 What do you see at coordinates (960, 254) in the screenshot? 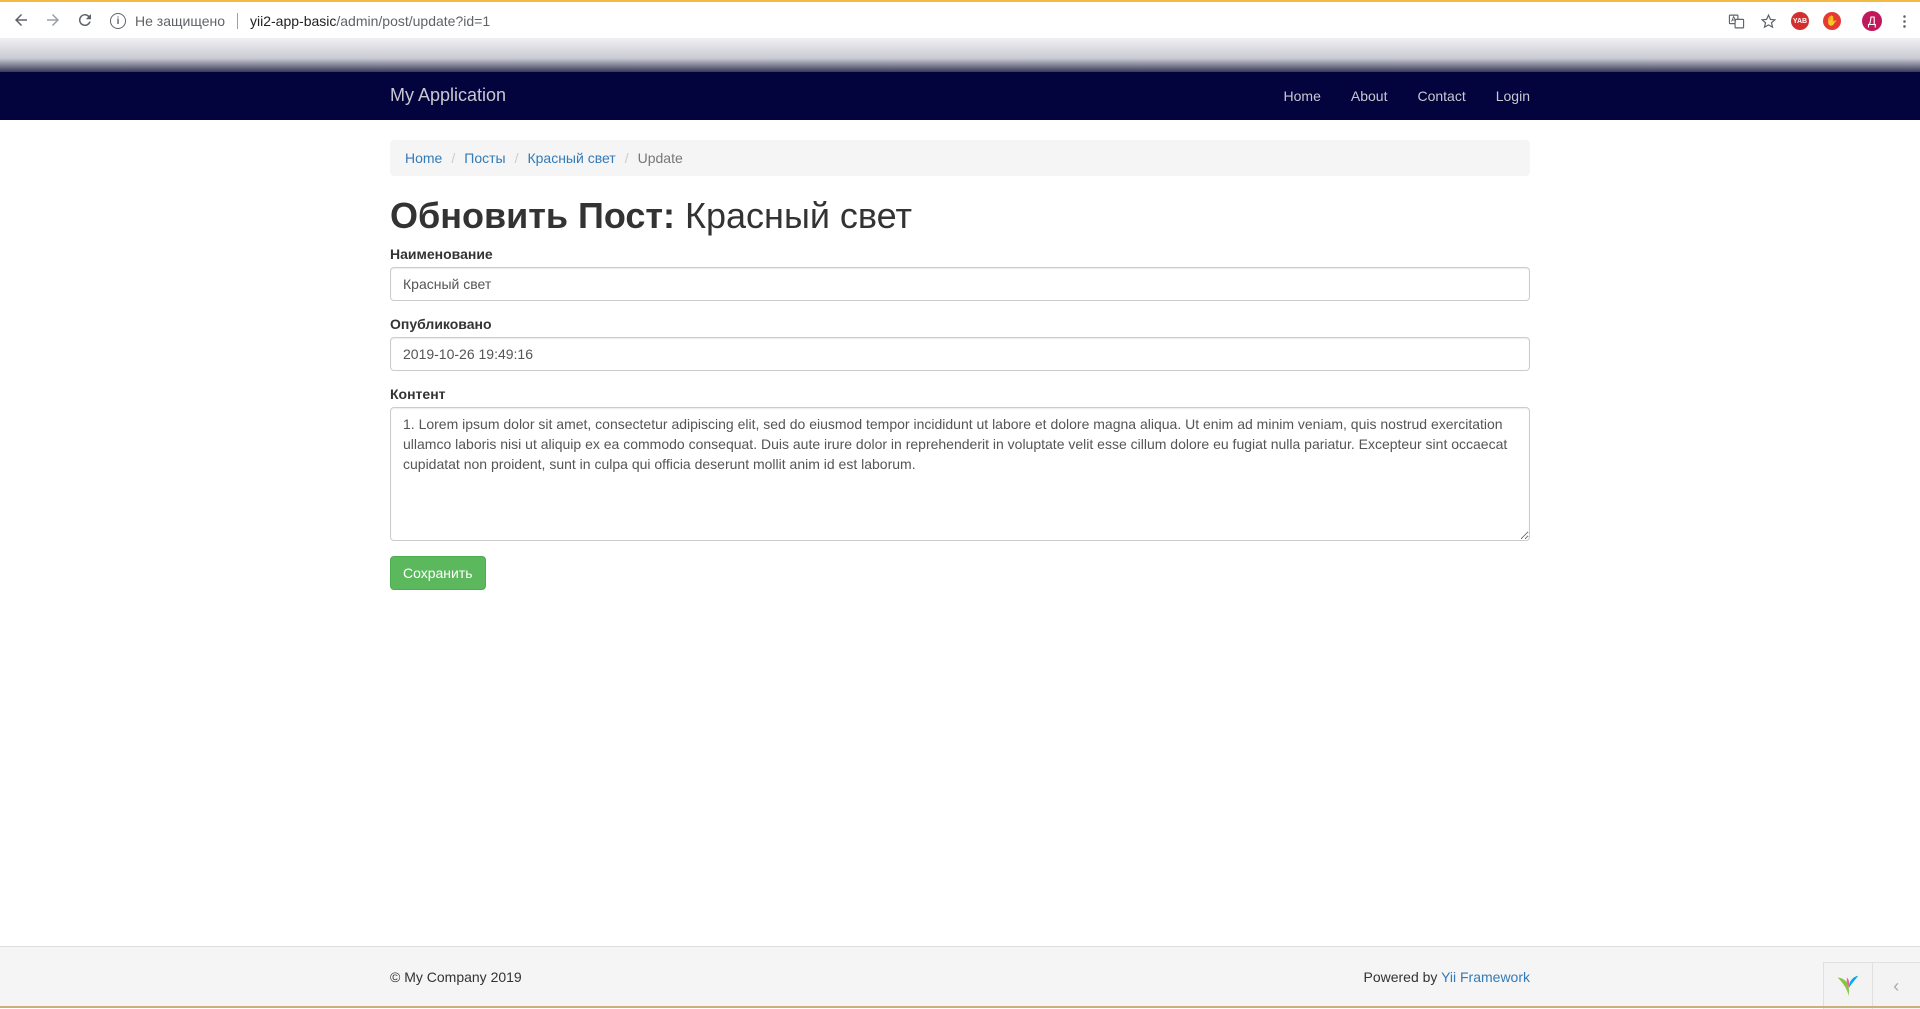
I see `name-label: Наименование` at bounding box center [960, 254].